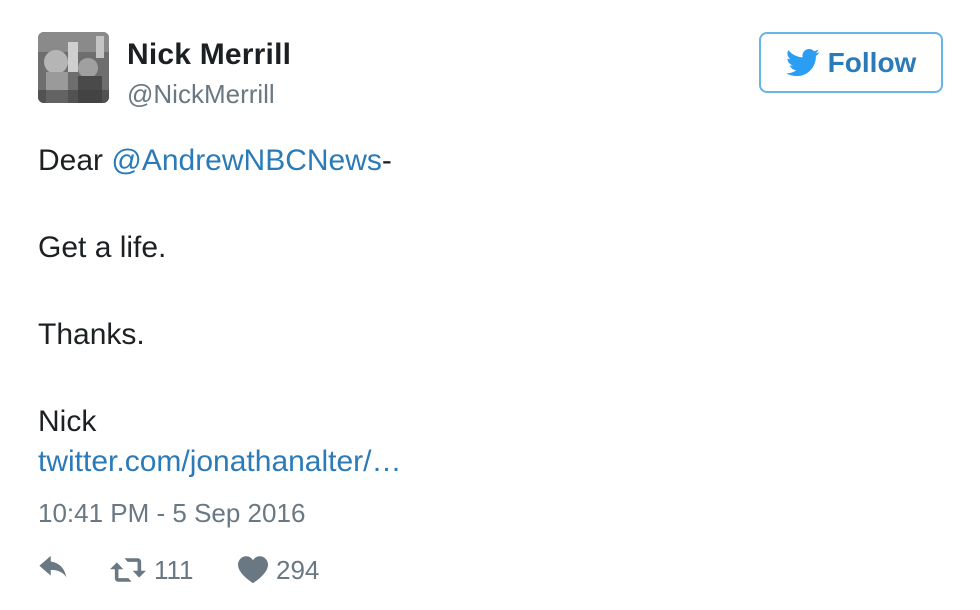 This screenshot has height=610, width=980. Describe the element at coordinates (802, 62) in the screenshot. I see `twitter-bird-icon` at that location.